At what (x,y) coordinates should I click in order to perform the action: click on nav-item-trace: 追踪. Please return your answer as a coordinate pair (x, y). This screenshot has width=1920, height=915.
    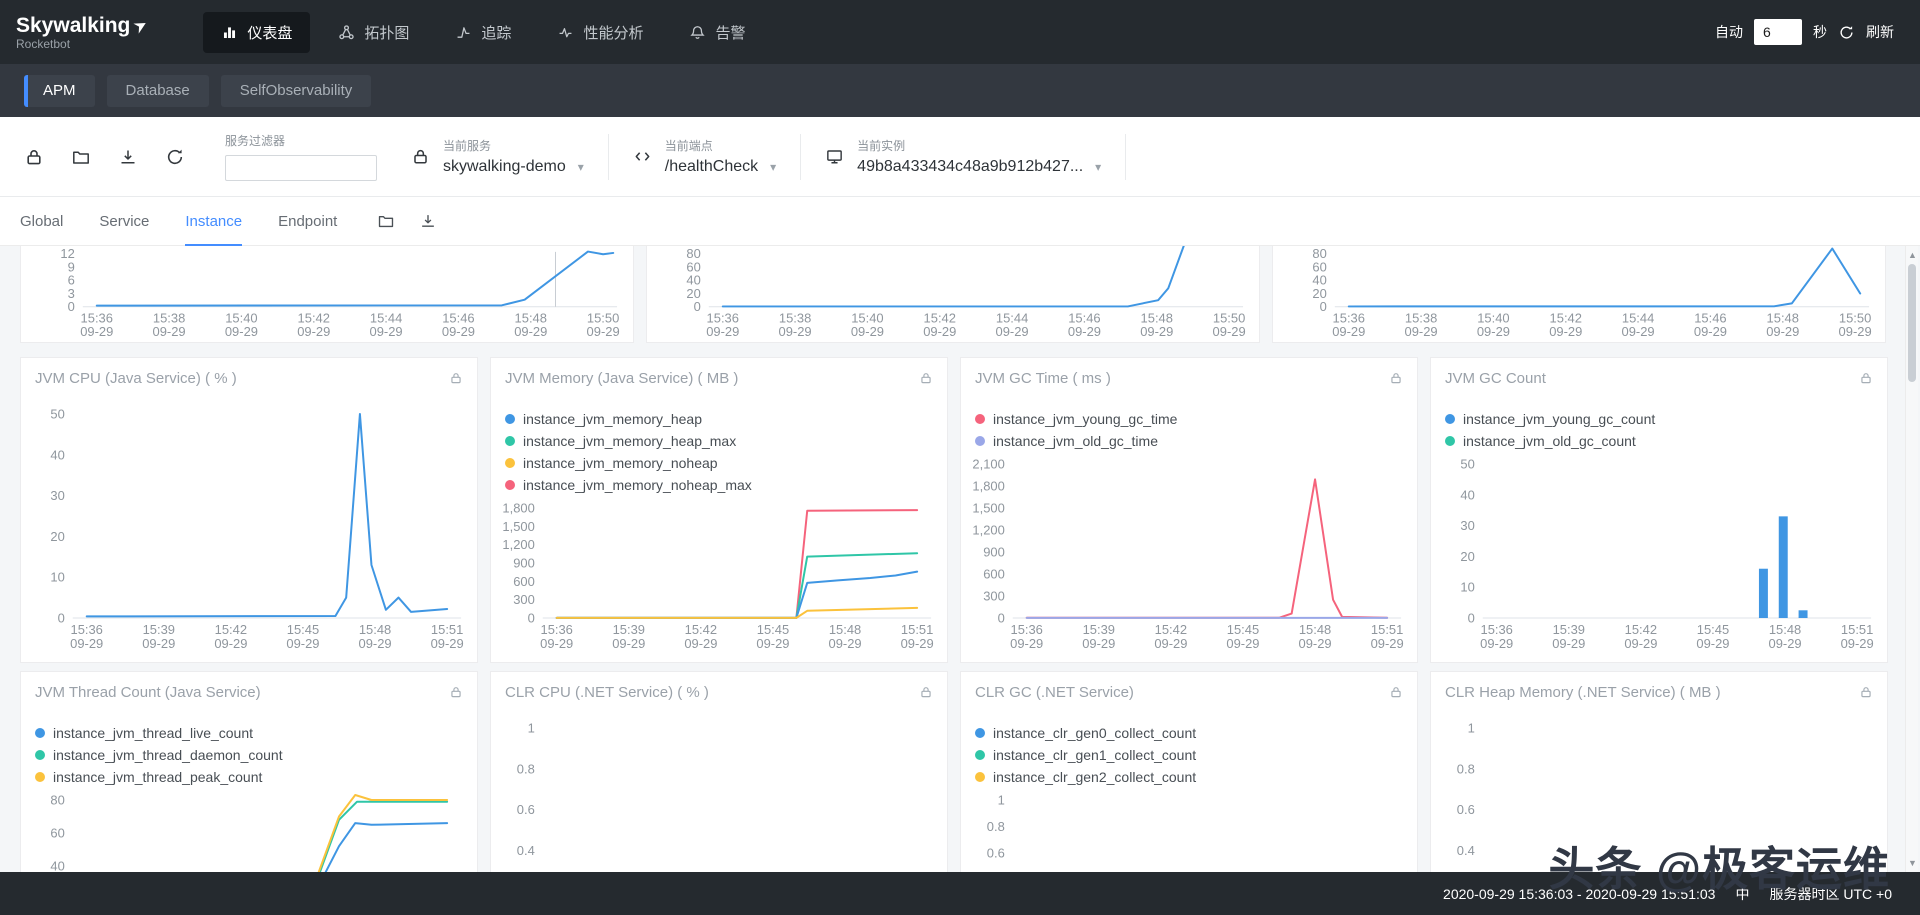
    Looking at the image, I should click on (483, 32).